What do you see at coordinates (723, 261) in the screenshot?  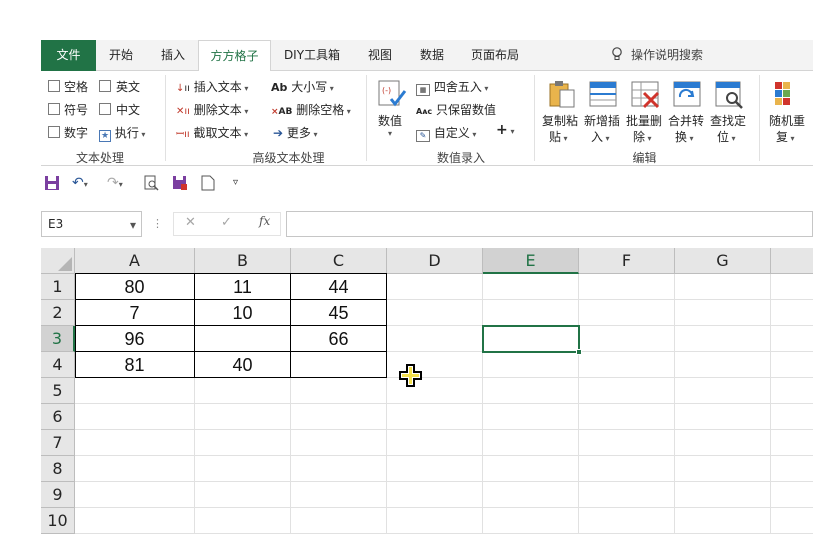 I see `column-header-g: G` at bounding box center [723, 261].